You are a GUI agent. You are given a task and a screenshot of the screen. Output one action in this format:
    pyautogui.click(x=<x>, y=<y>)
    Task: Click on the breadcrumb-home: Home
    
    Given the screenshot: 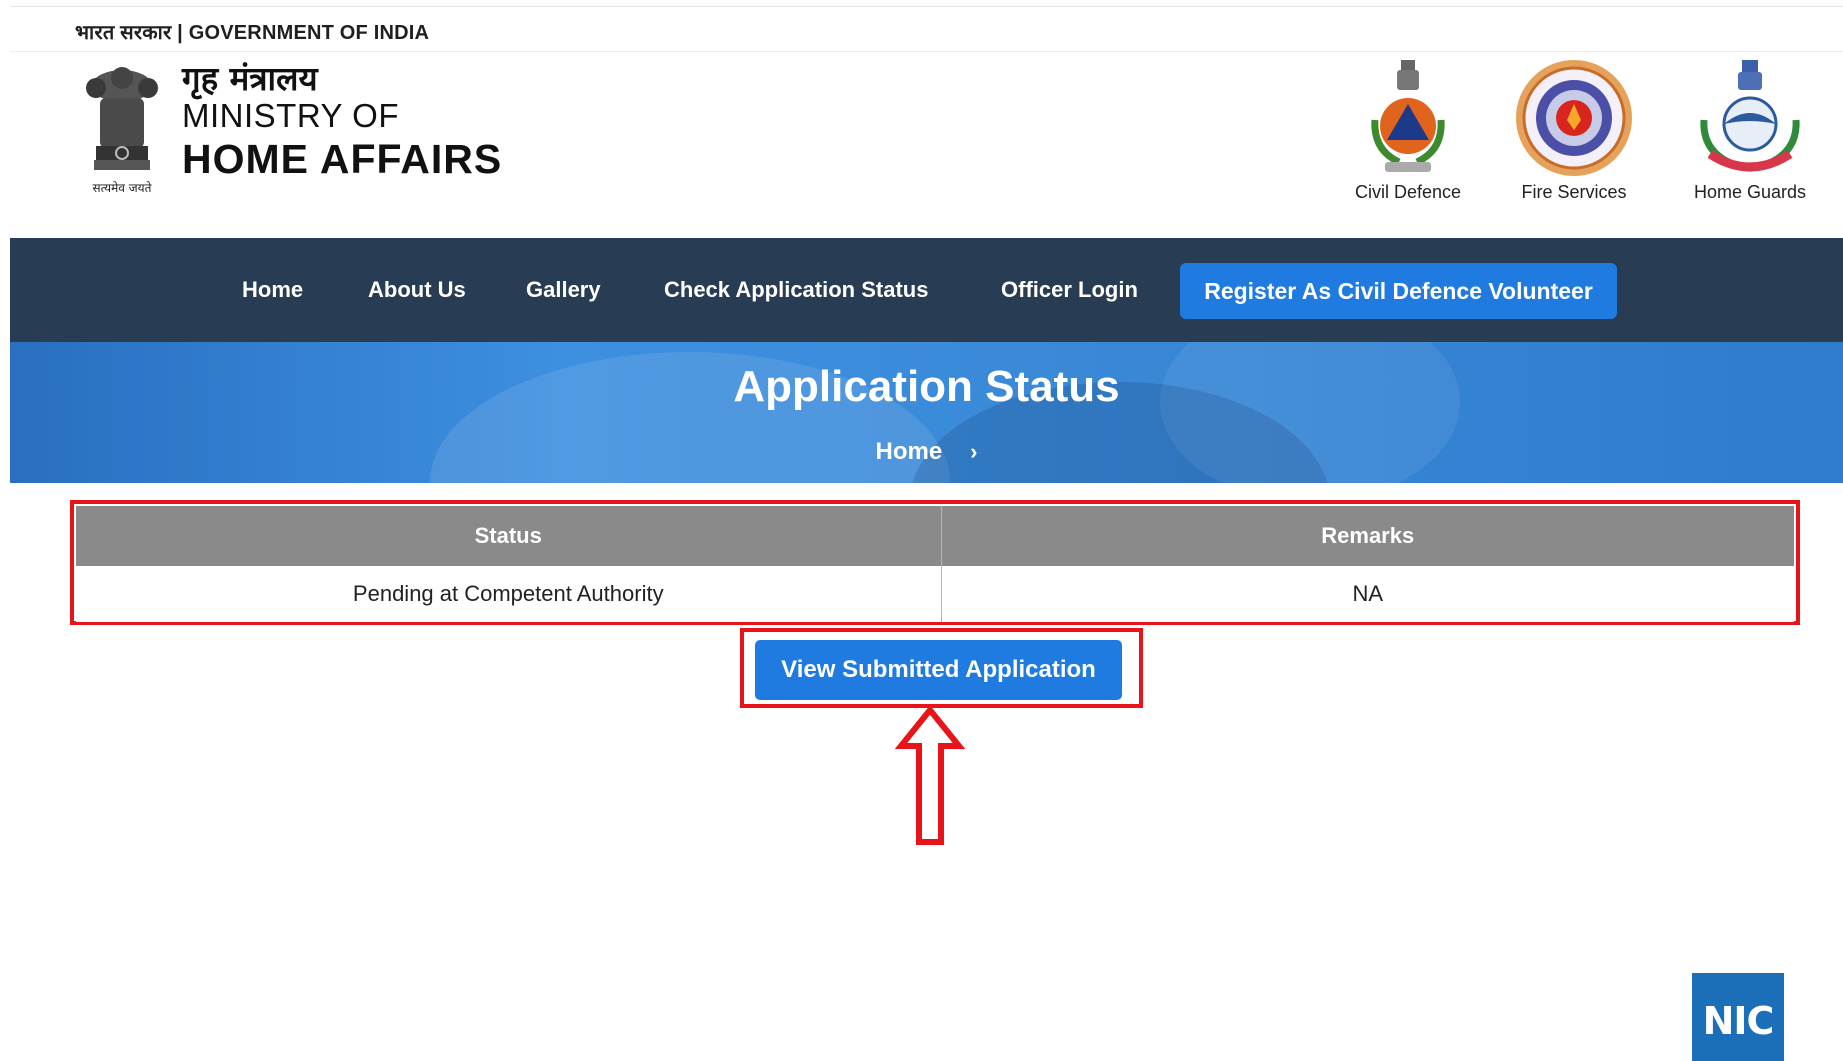 What is the action you would take?
    pyautogui.click(x=908, y=451)
    